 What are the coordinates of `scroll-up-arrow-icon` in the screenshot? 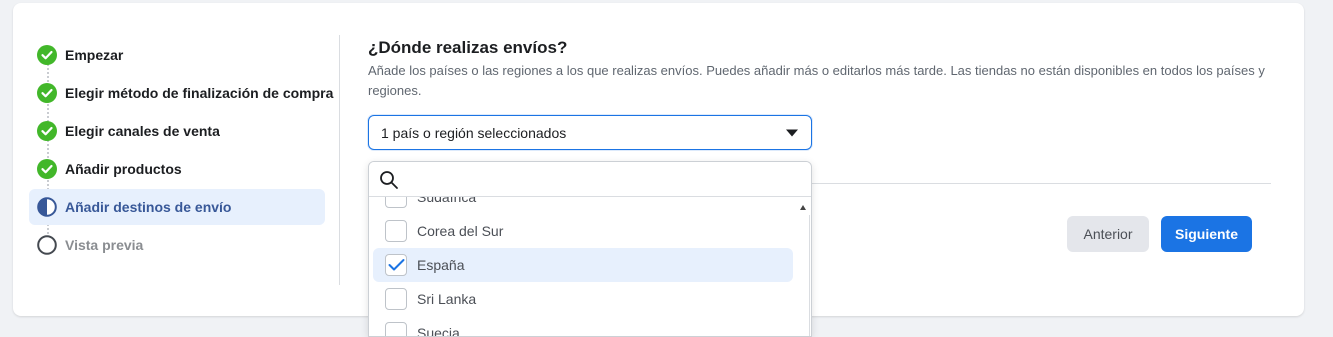 It's located at (803, 207).